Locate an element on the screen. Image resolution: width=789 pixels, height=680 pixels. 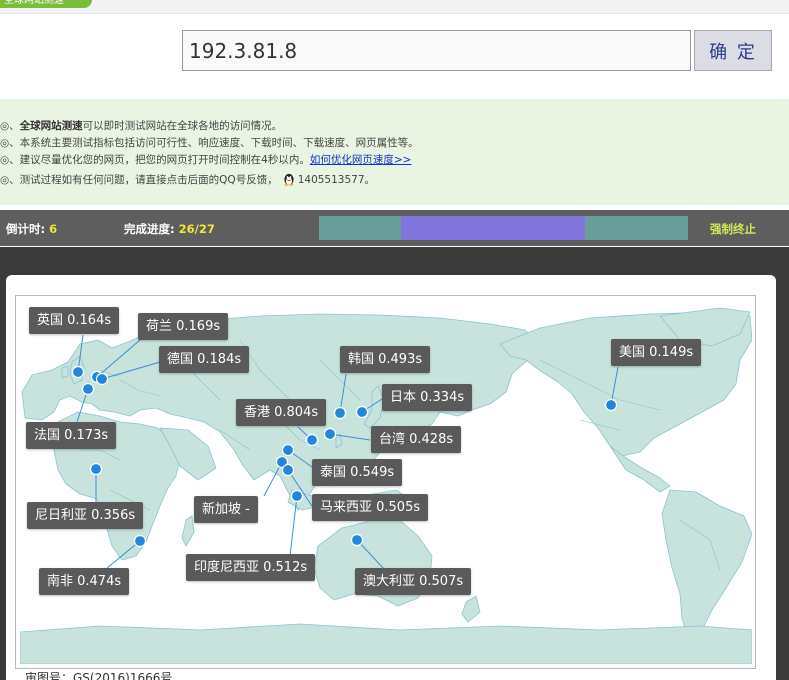
map-label-my: 马来西亚 0.505s is located at coordinates (370, 507).